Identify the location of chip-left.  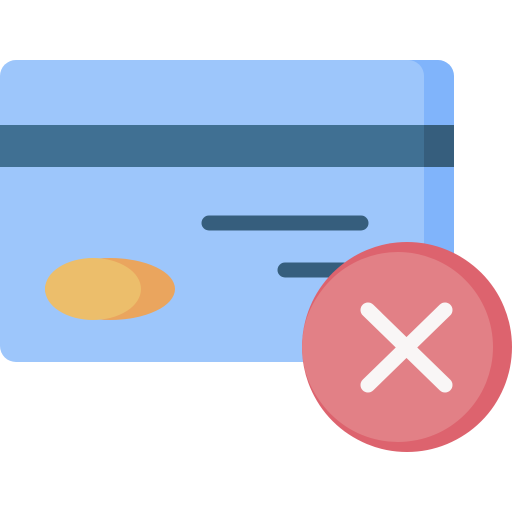
(93, 289).